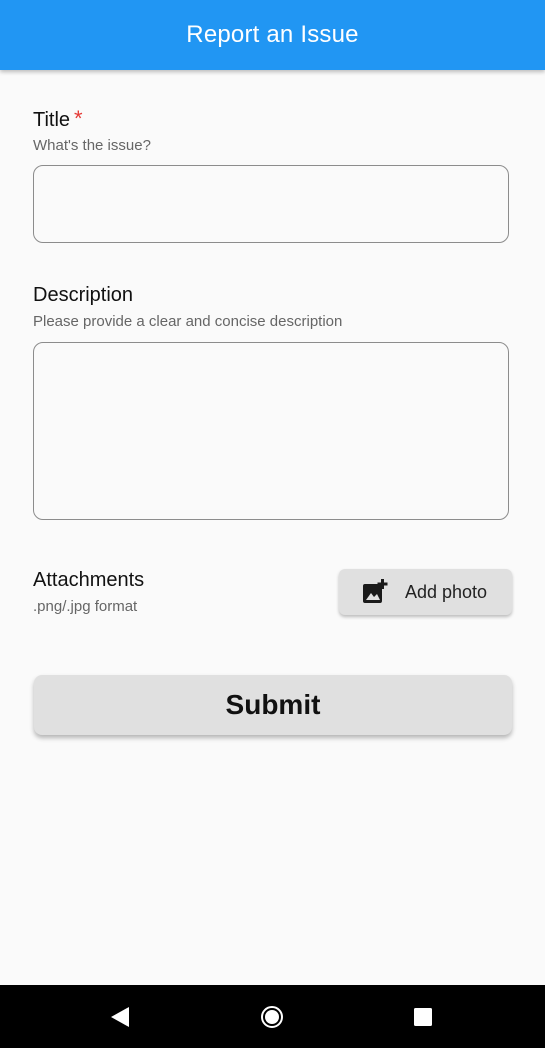 This screenshot has height=1048, width=545. I want to click on app-bar: Report an Issue, so click(272, 35).